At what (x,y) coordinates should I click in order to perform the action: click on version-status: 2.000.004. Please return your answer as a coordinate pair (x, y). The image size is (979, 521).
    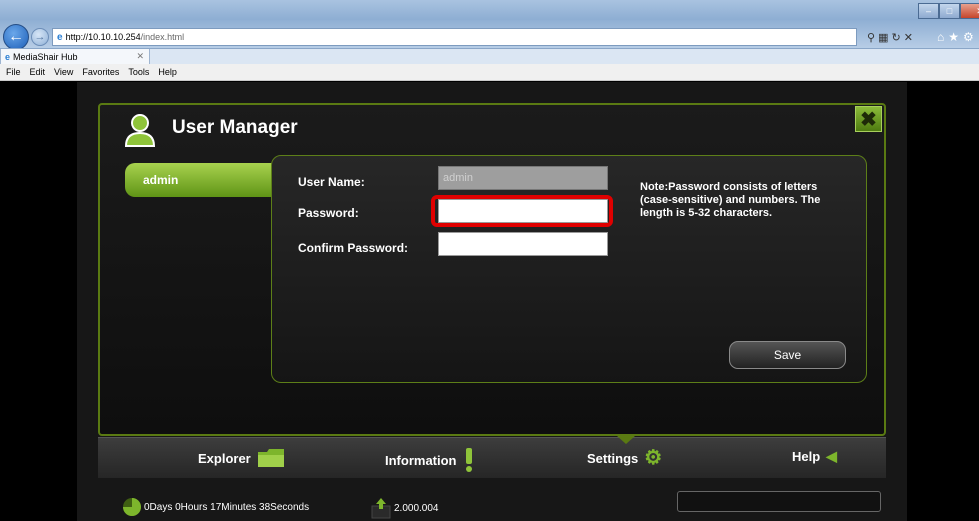
    Looking at the image, I should click on (404, 508).